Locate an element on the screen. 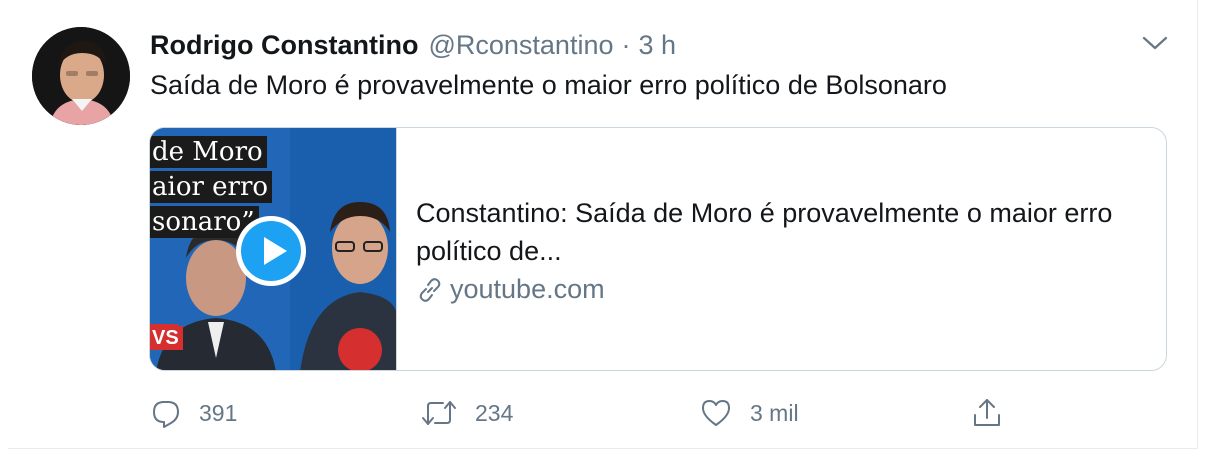  play-icon is located at coordinates (271, 251).